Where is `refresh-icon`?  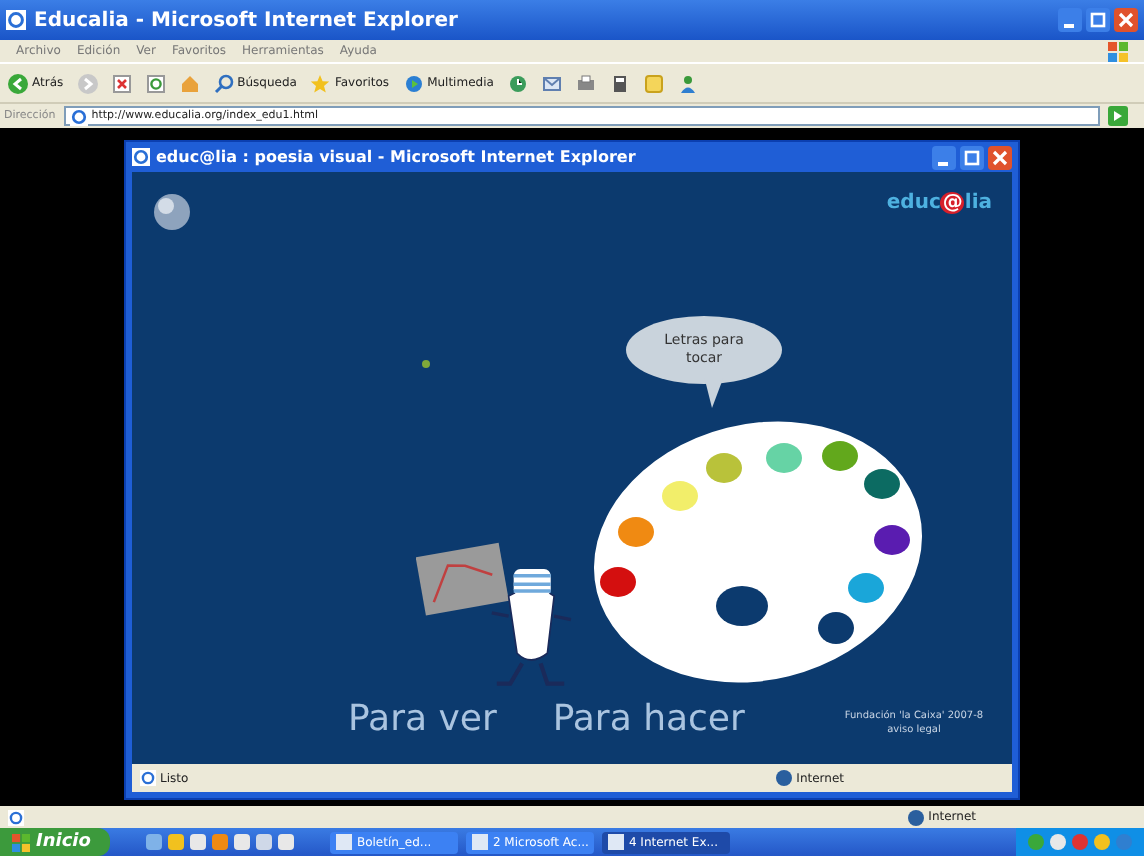
refresh-icon is located at coordinates (155, 83).